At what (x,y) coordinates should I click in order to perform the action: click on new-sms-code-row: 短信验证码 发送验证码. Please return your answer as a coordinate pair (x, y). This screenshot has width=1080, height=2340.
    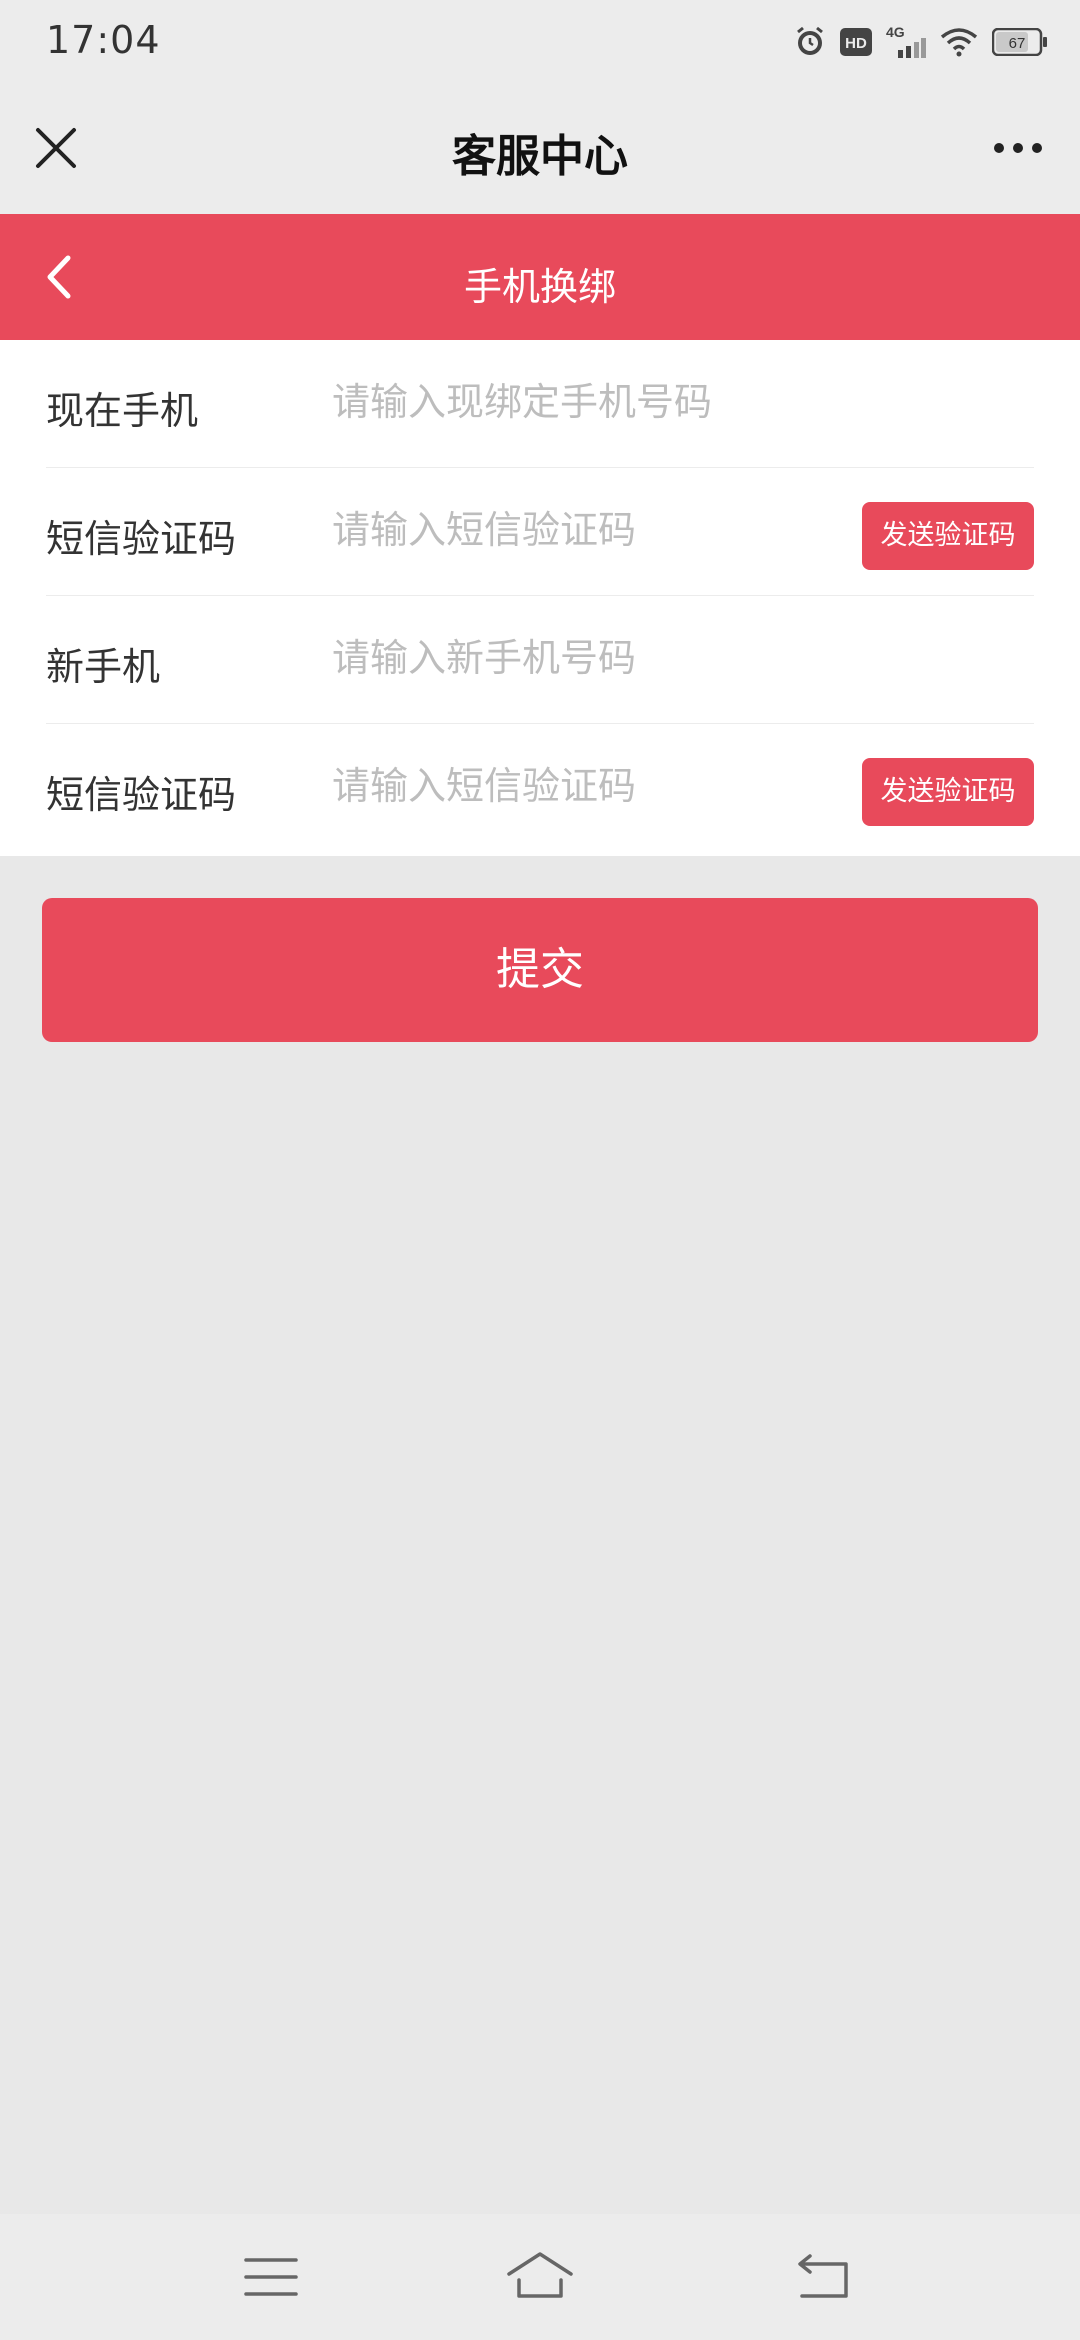
    Looking at the image, I should click on (540, 788).